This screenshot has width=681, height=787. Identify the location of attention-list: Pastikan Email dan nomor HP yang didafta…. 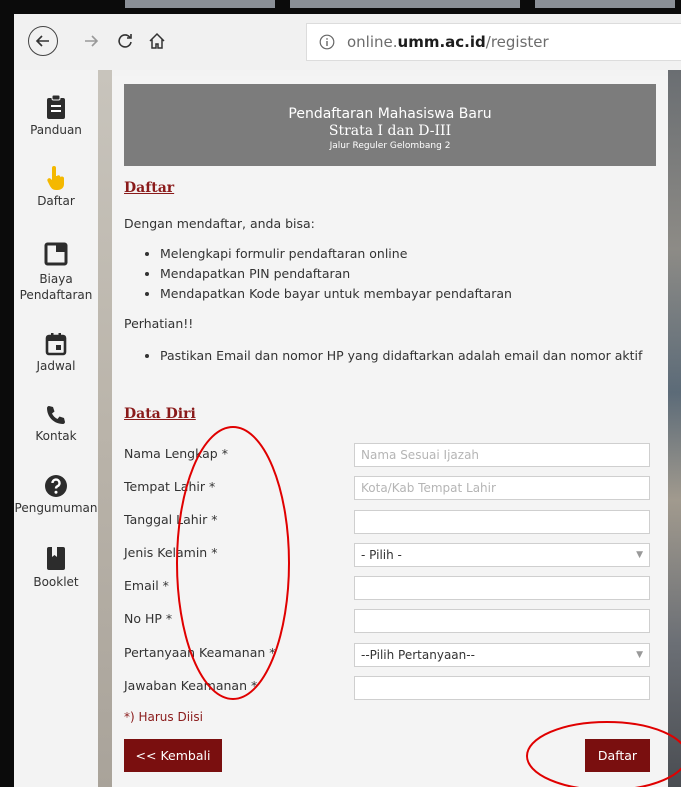
(383, 356).